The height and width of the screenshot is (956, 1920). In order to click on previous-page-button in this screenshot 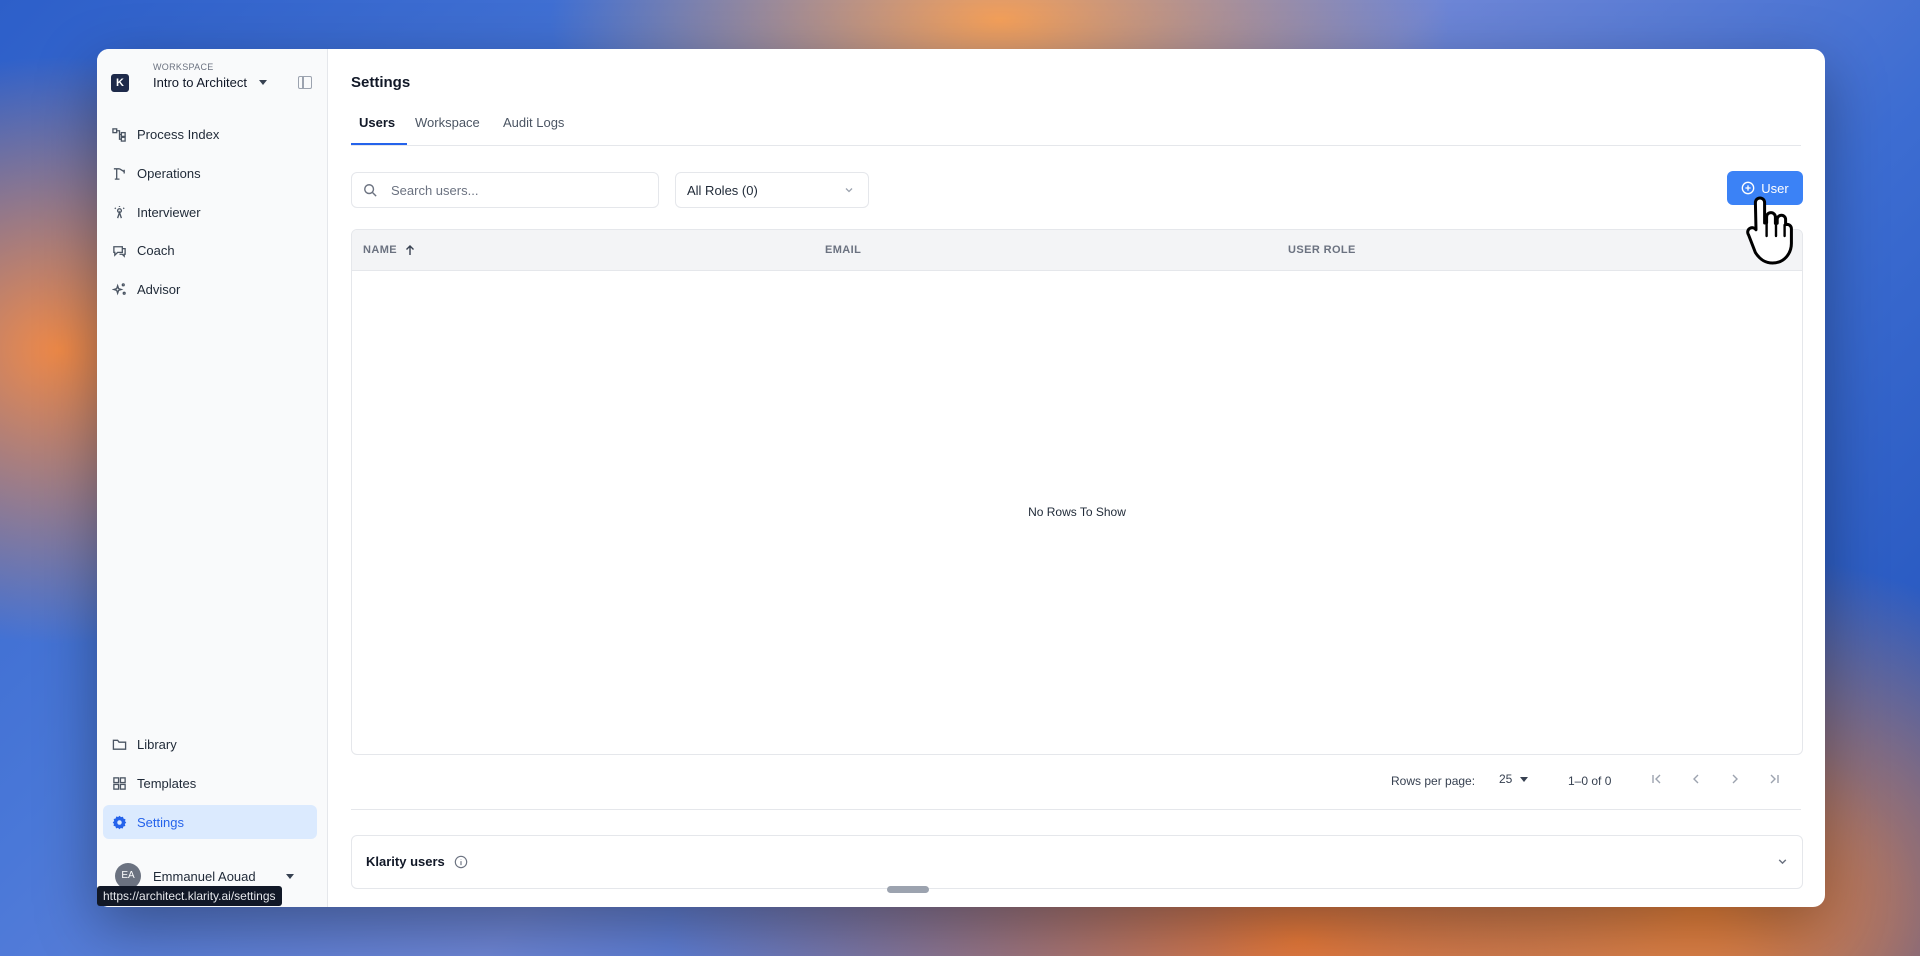, I will do `click(1696, 779)`.